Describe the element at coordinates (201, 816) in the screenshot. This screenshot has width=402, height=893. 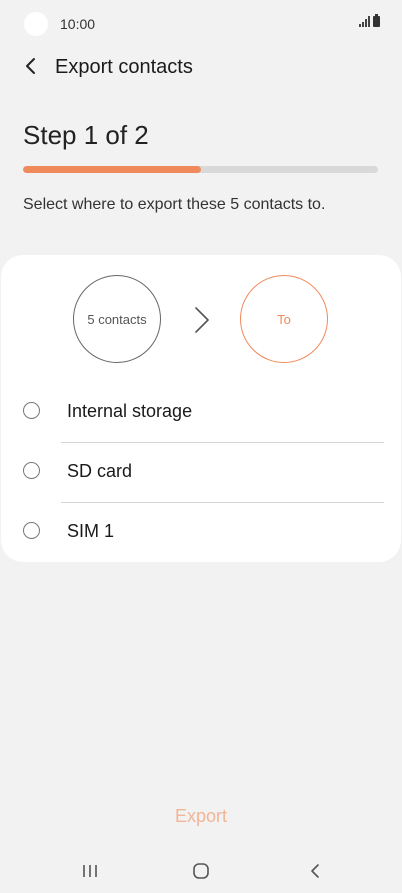
I see `export-button: Export` at that location.